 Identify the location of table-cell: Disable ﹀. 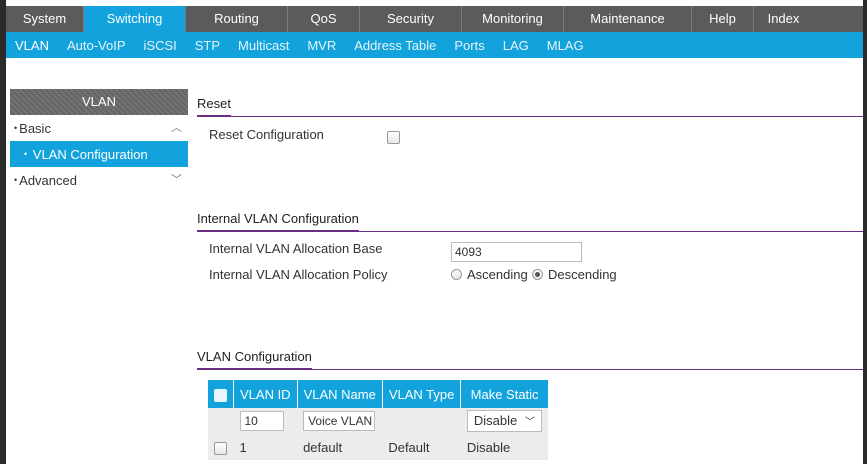
(504, 421).